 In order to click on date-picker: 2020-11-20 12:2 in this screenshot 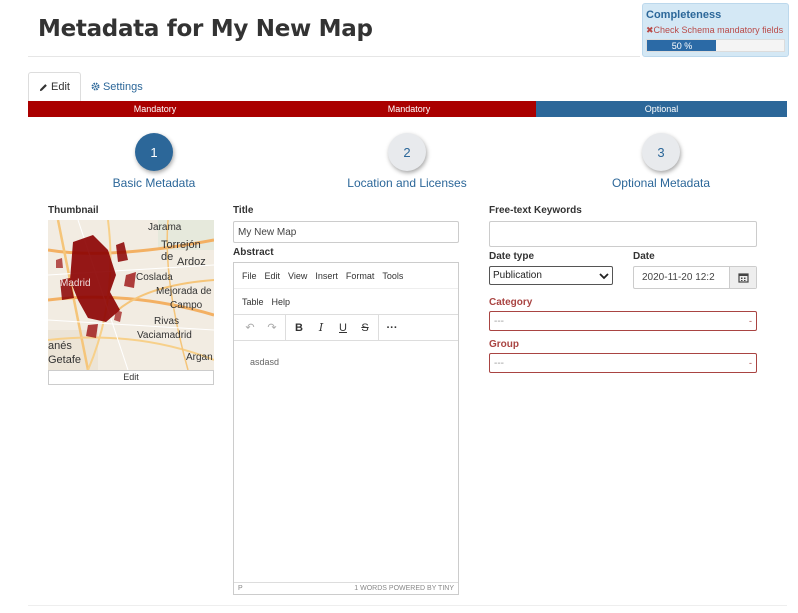, I will do `click(695, 277)`.